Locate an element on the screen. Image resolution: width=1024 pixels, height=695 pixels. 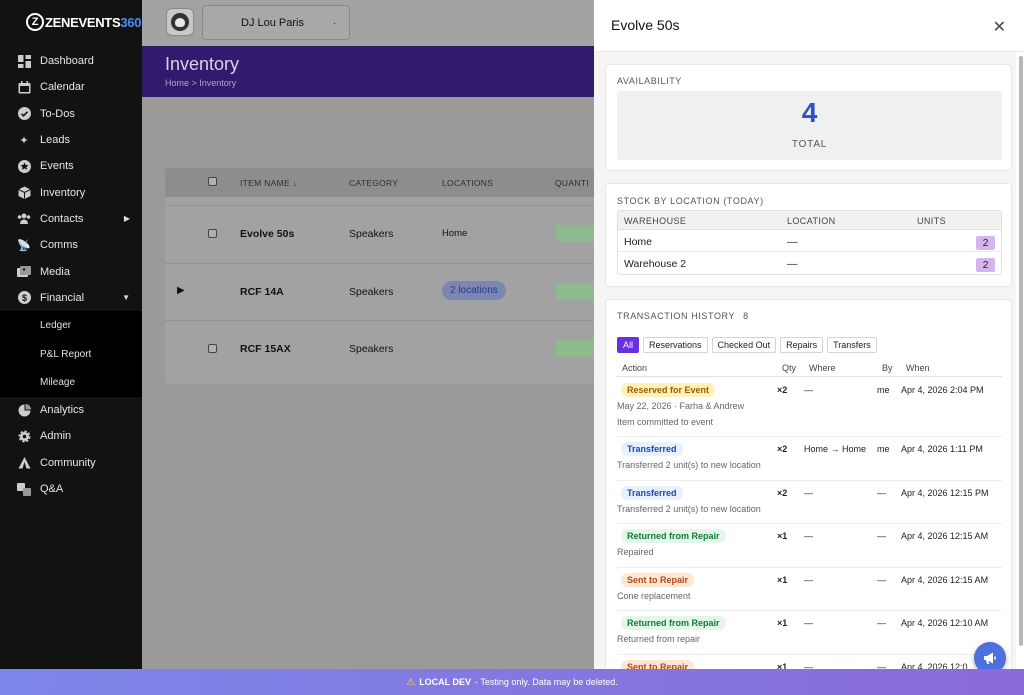
profile-name: DJ Lou Paris is located at coordinates (272, 22).